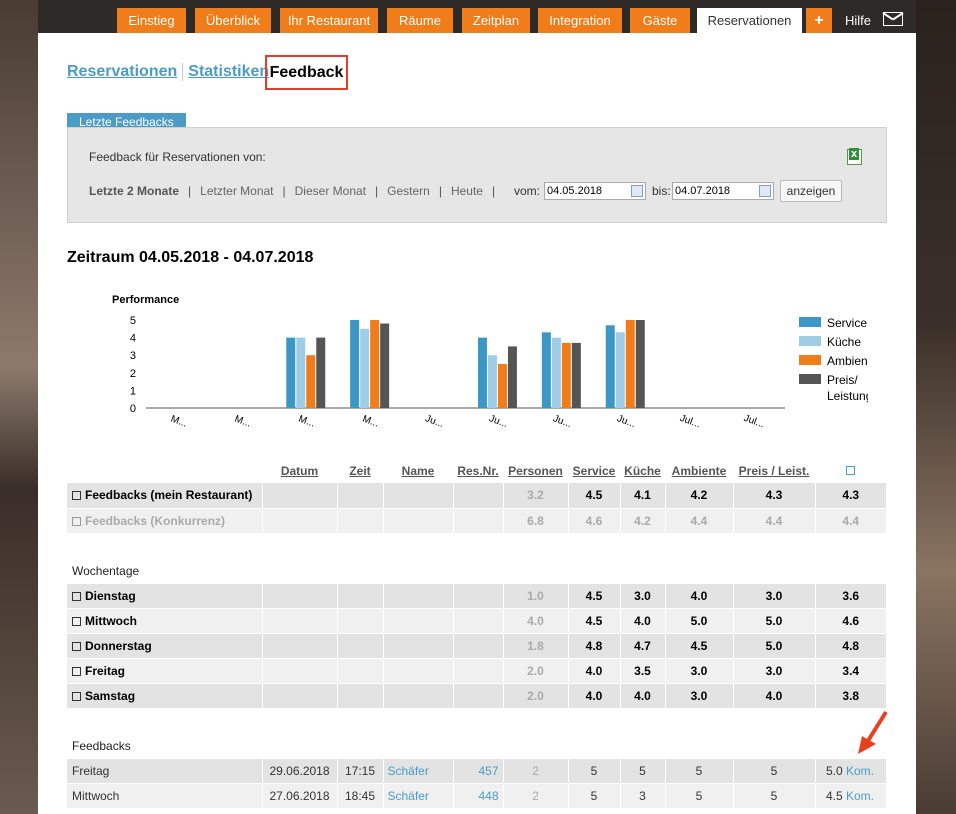 The width and height of the screenshot is (956, 814). What do you see at coordinates (660, 20) in the screenshot?
I see `tab-gaeste: Gäste` at bounding box center [660, 20].